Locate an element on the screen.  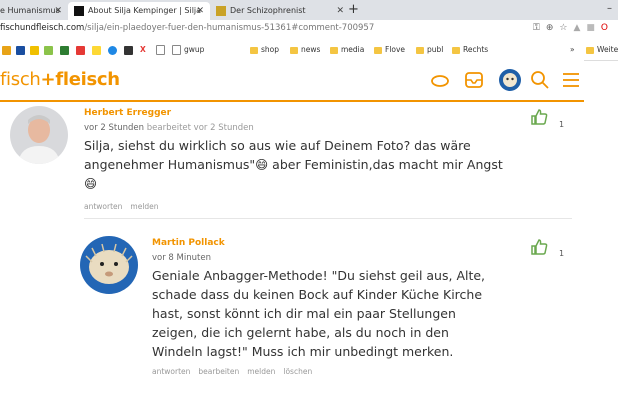
new-tab-button: + is located at coordinates (353, 10).